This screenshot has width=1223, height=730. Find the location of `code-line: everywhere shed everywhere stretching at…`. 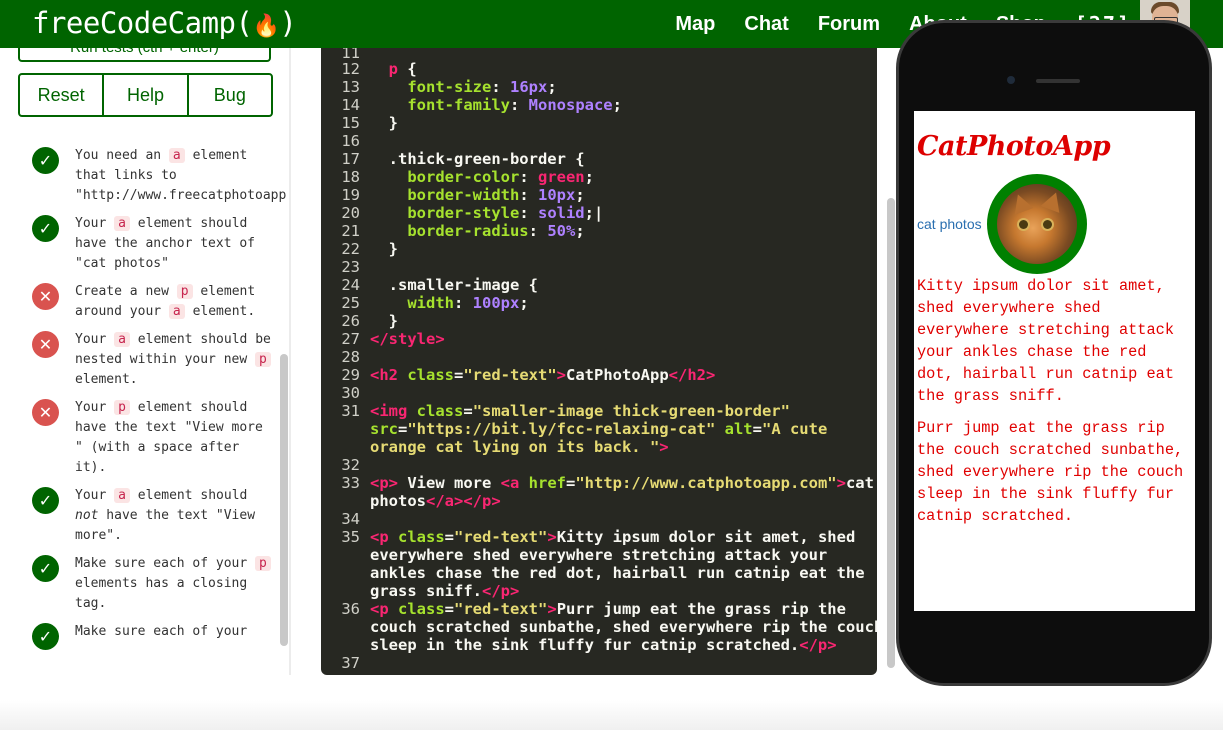

code-line: everywhere shed everywhere stretching at… is located at coordinates (599, 555).